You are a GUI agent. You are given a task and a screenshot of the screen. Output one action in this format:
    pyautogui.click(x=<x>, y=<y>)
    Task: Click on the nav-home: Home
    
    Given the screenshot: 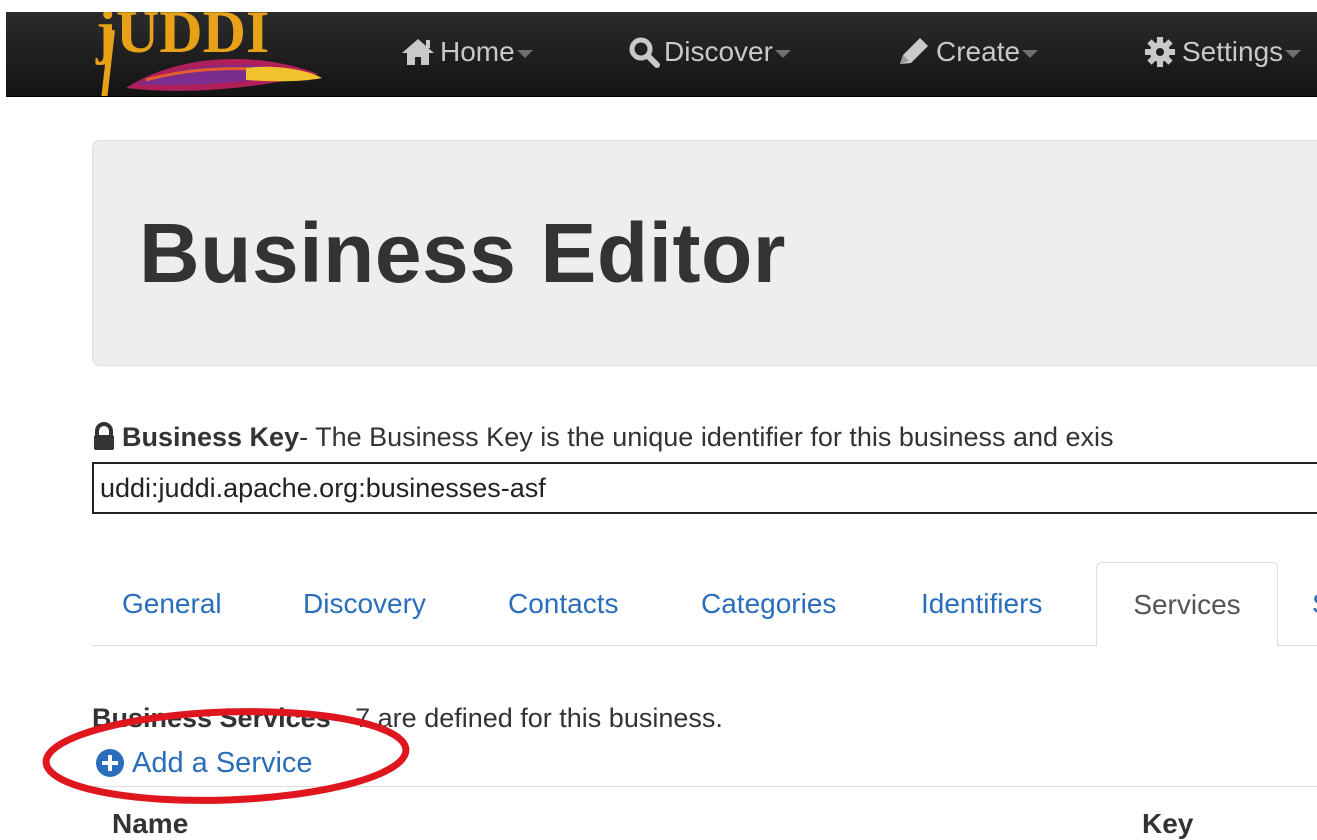 What is the action you would take?
    pyautogui.click(x=466, y=52)
    